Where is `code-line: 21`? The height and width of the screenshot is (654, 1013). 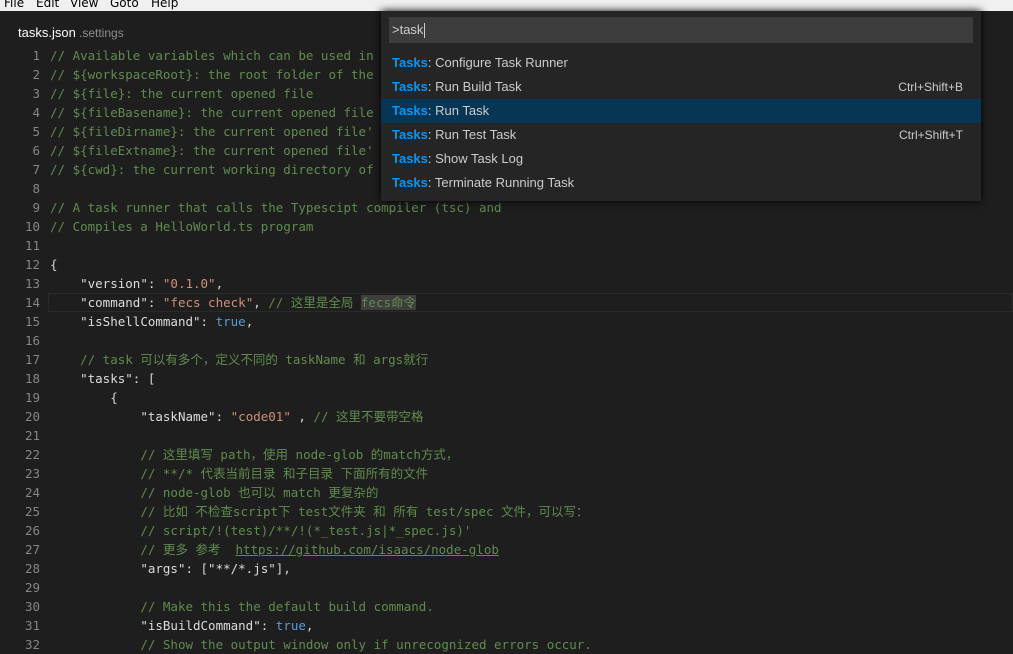 code-line: 21 is located at coordinates (506, 435).